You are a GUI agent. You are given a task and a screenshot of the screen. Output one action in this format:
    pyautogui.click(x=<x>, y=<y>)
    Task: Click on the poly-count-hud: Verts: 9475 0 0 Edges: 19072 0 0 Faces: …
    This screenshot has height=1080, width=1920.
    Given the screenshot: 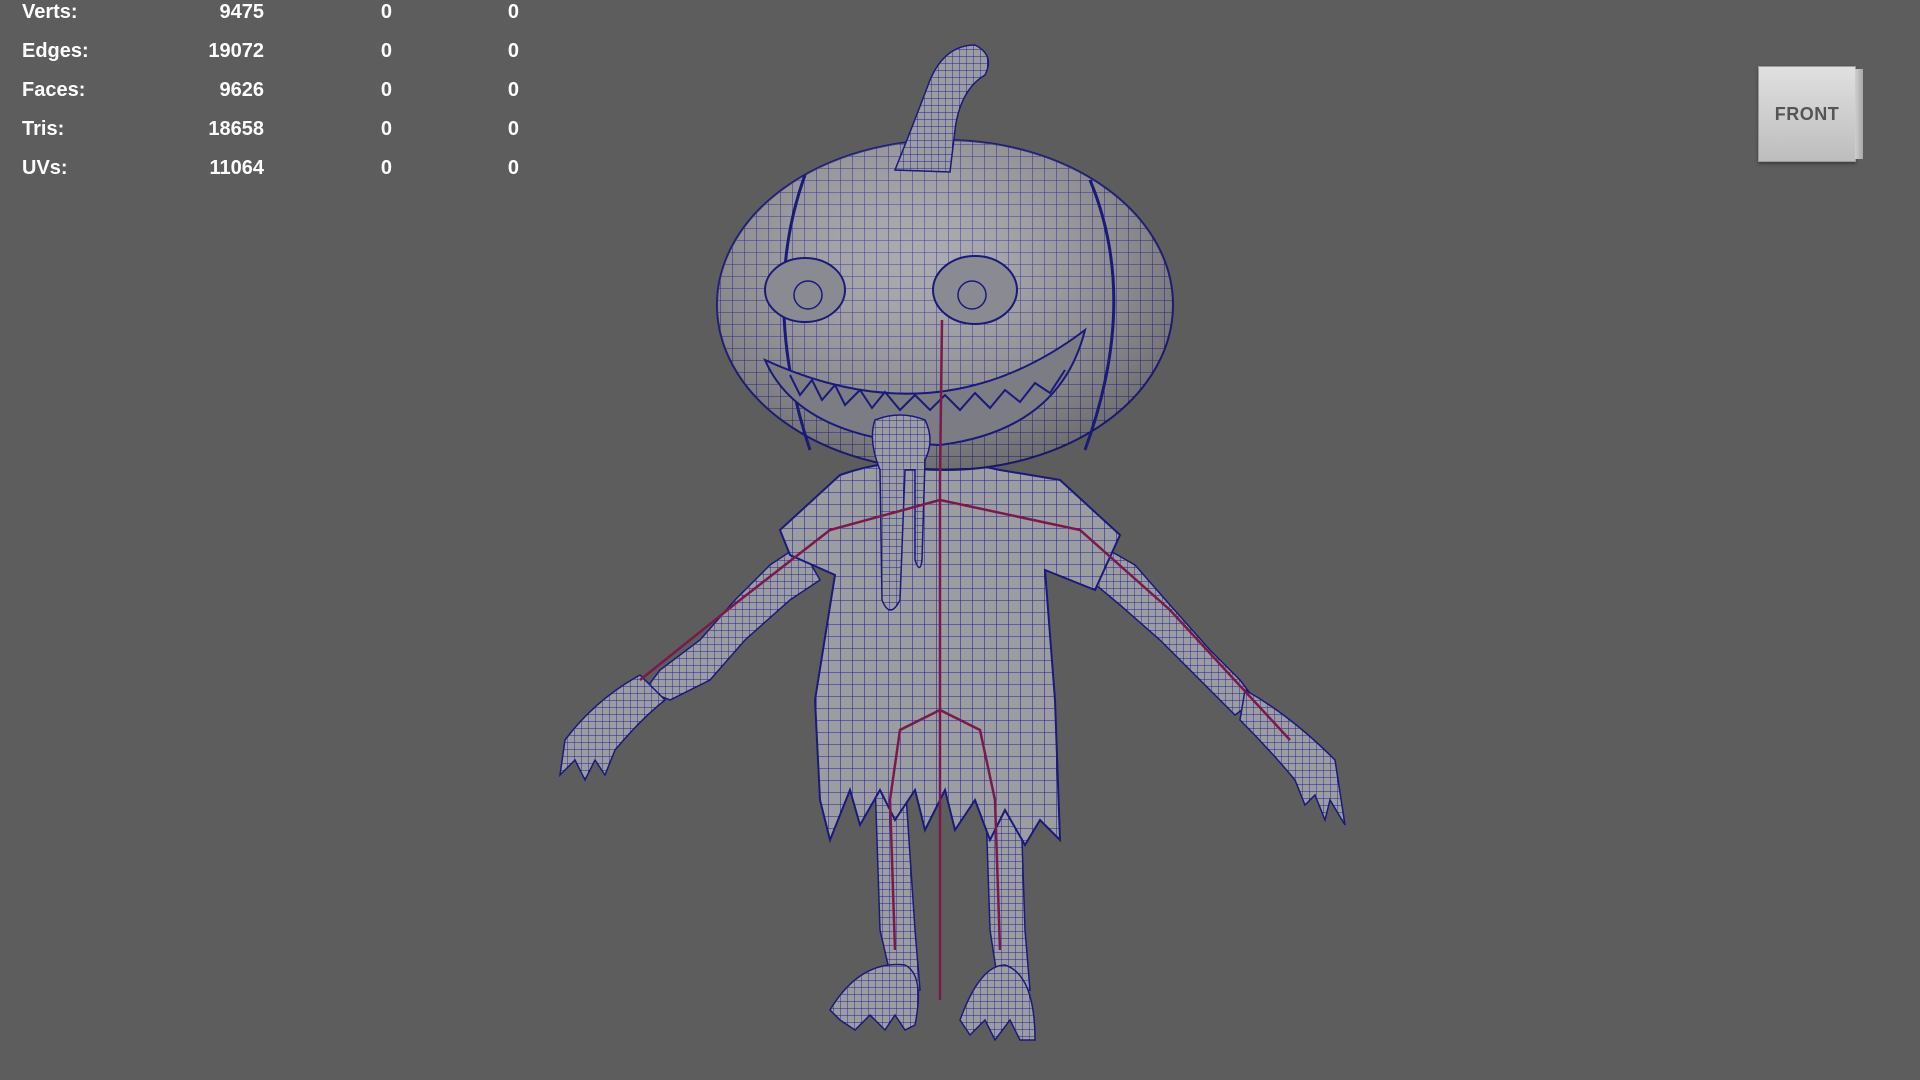 What is the action you would take?
    pyautogui.click(x=270, y=94)
    